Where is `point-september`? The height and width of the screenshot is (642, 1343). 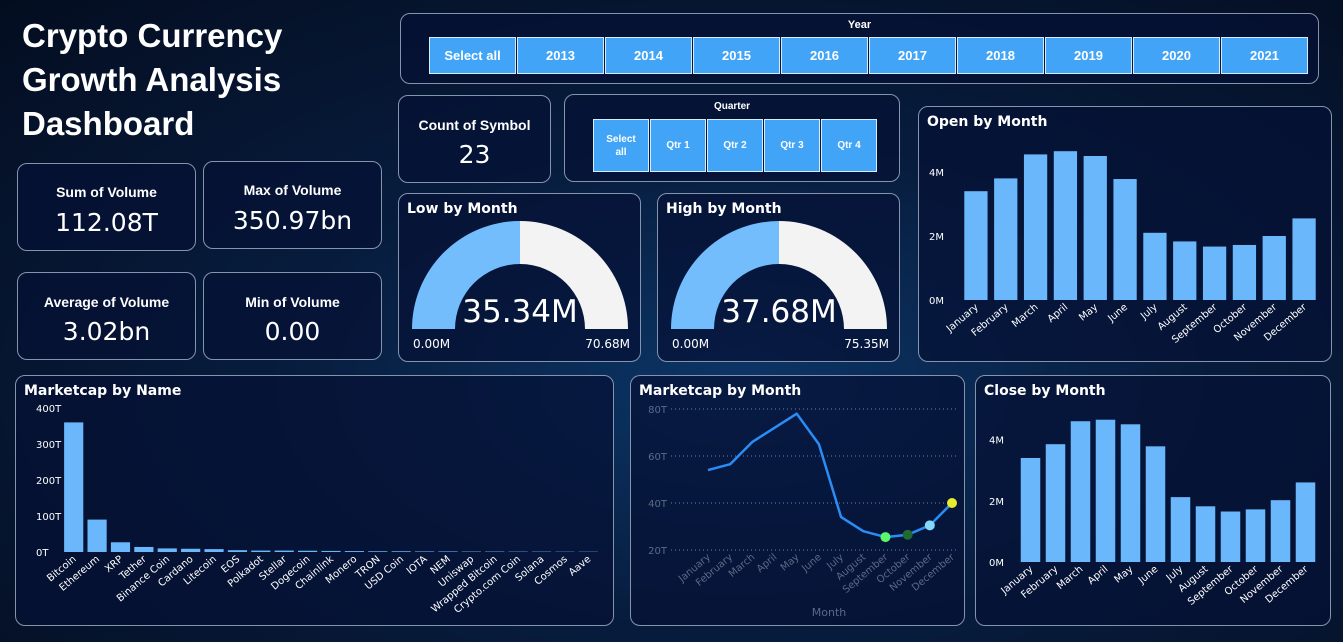 point-september is located at coordinates (885, 537).